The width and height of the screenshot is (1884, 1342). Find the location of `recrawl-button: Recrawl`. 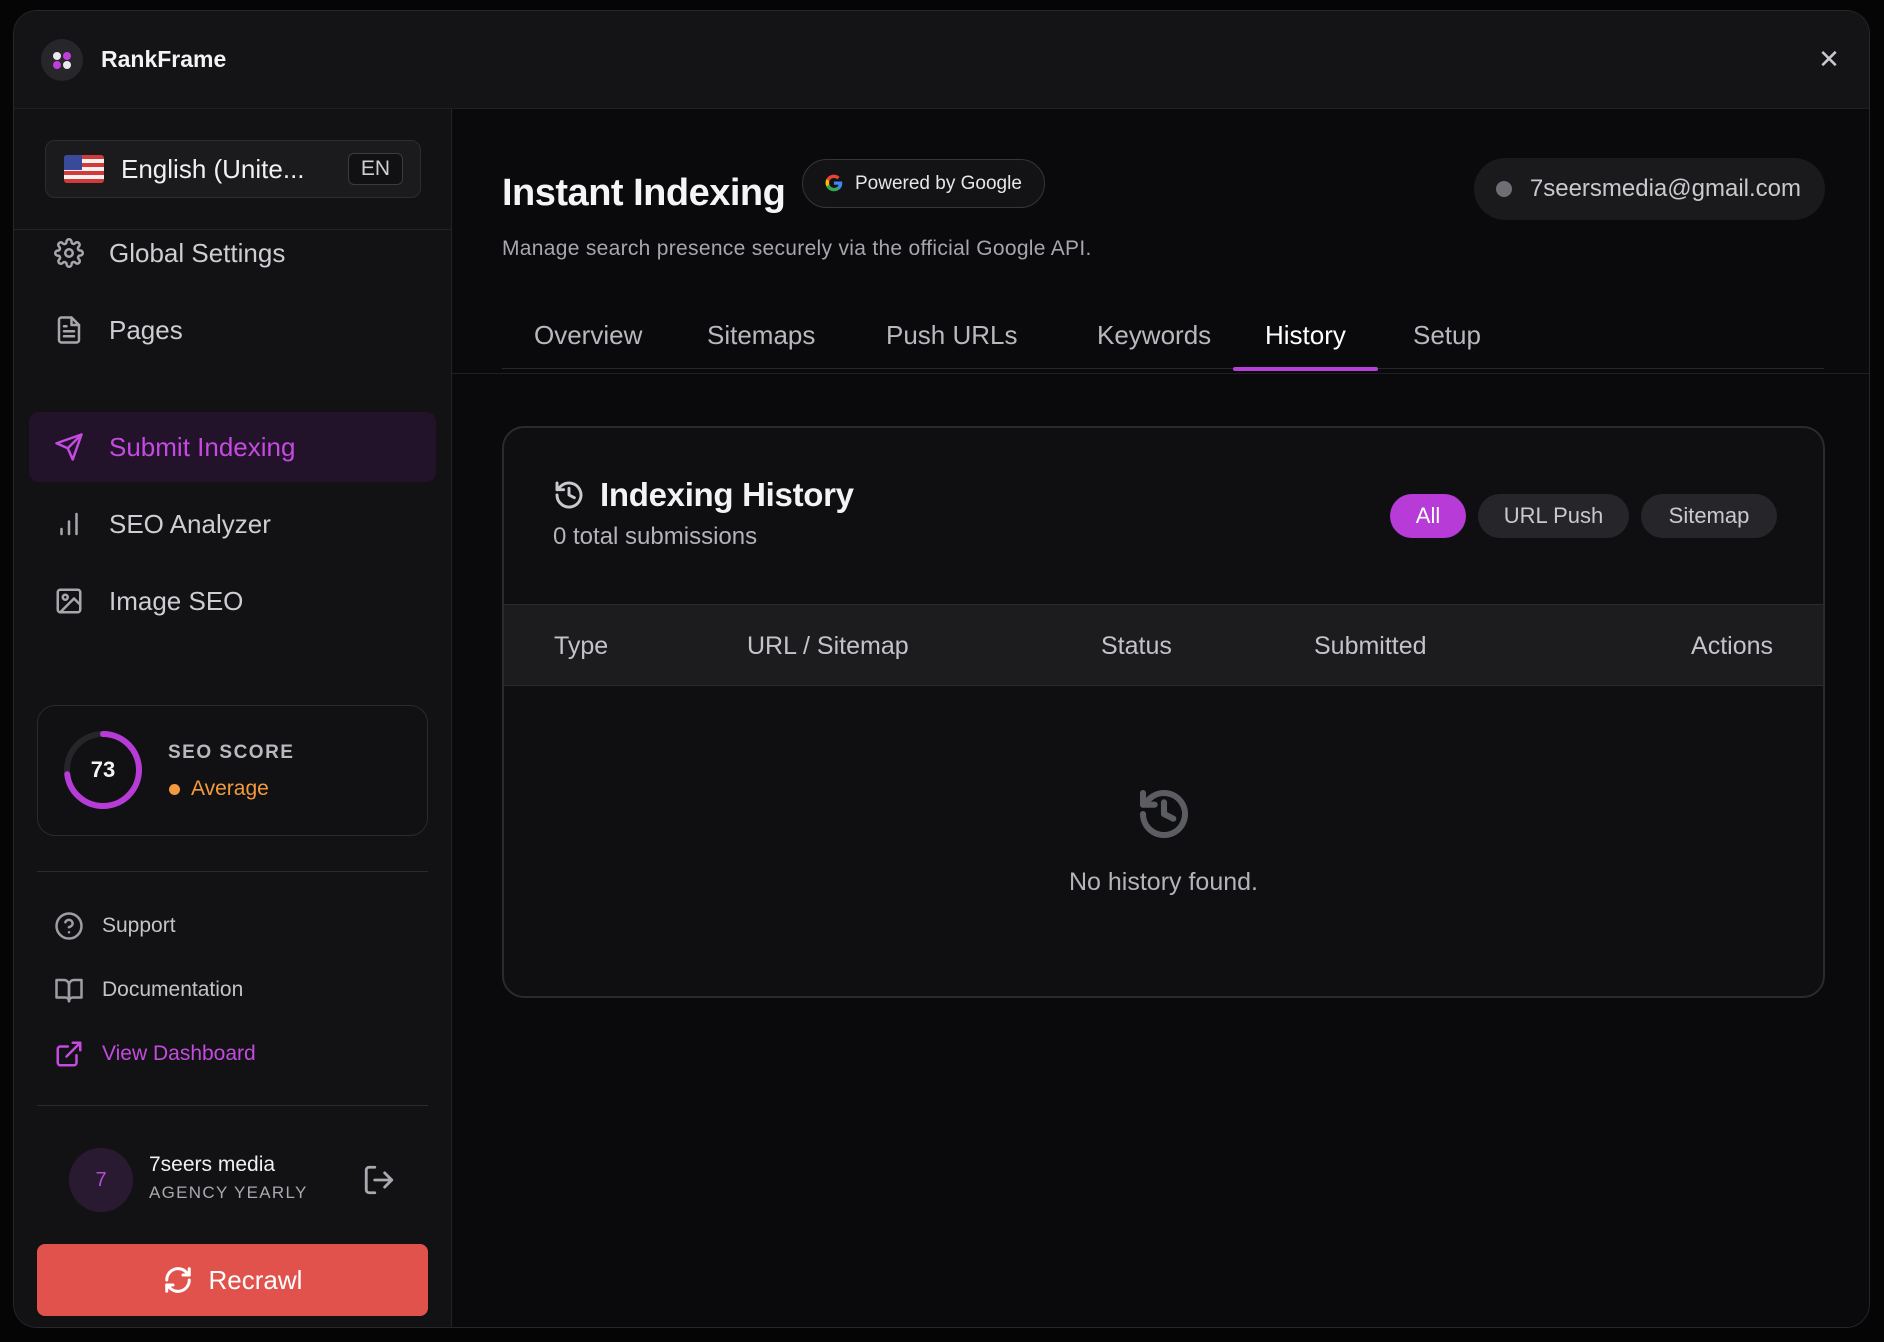

recrawl-button: Recrawl is located at coordinates (232, 1280).